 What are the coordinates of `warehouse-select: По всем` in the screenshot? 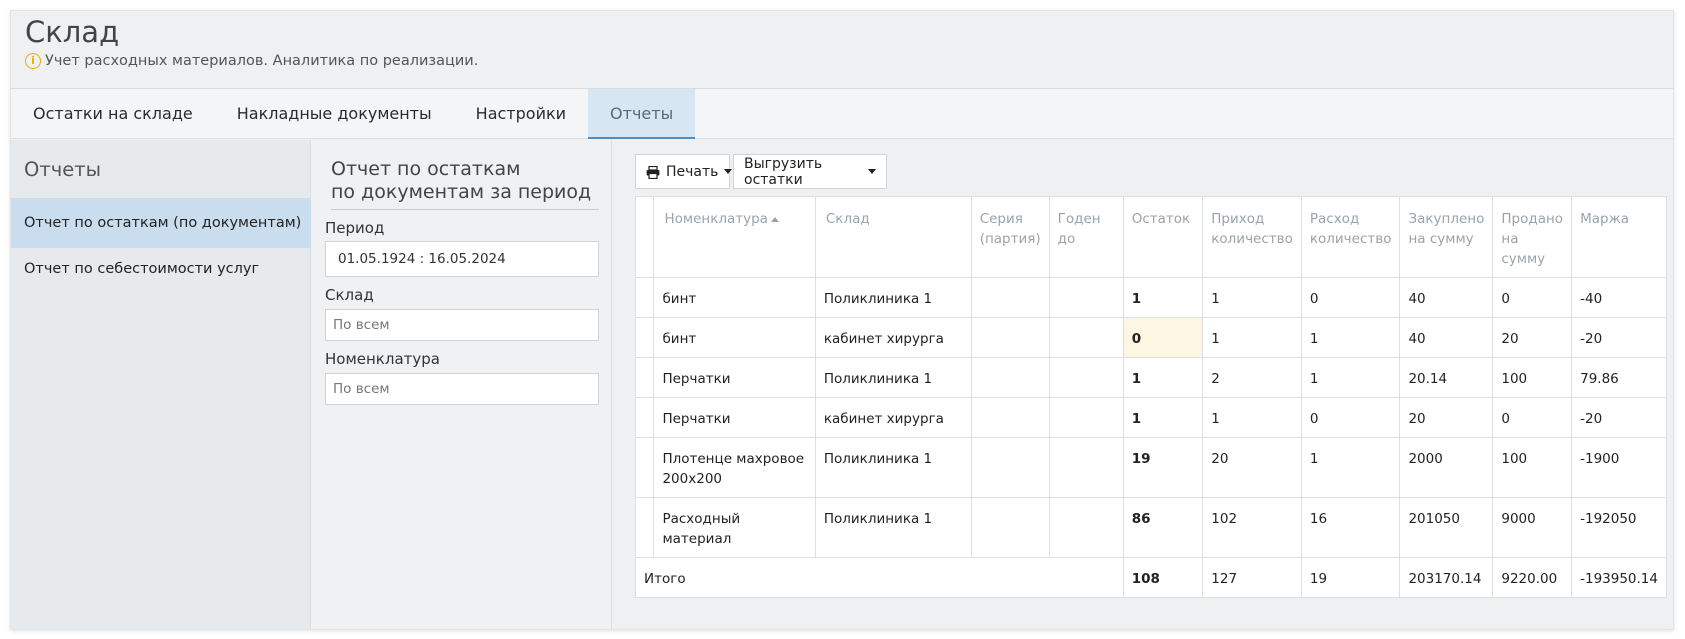 It's located at (462, 325).